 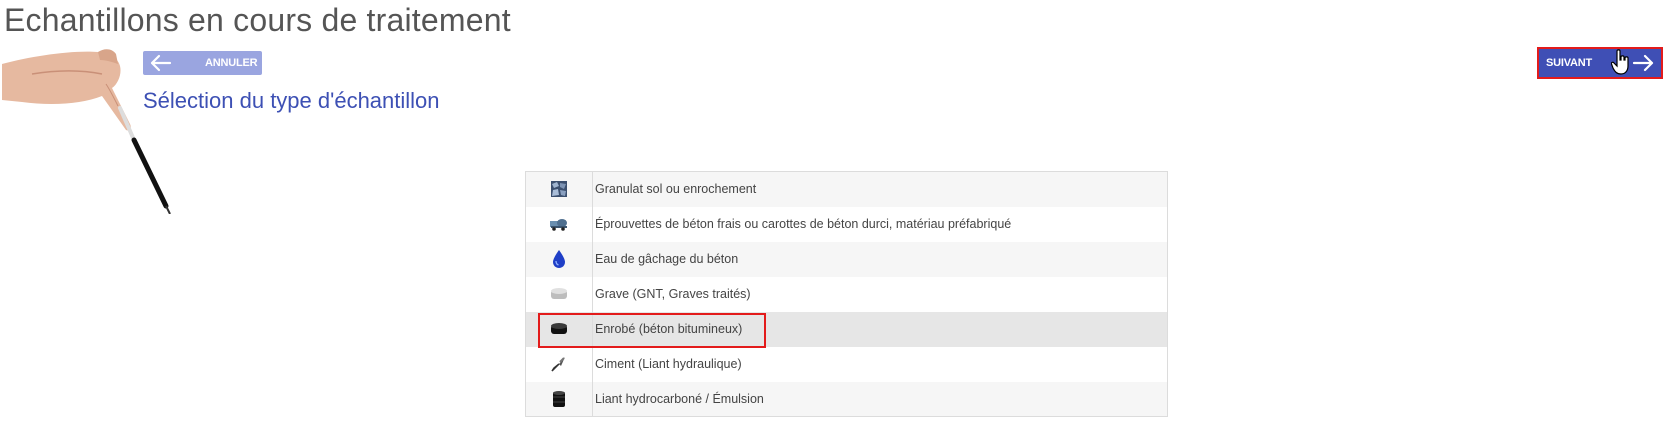 What do you see at coordinates (291, 100) in the screenshot?
I see `section-title: Sélection du type d'échantillon` at bounding box center [291, 100].